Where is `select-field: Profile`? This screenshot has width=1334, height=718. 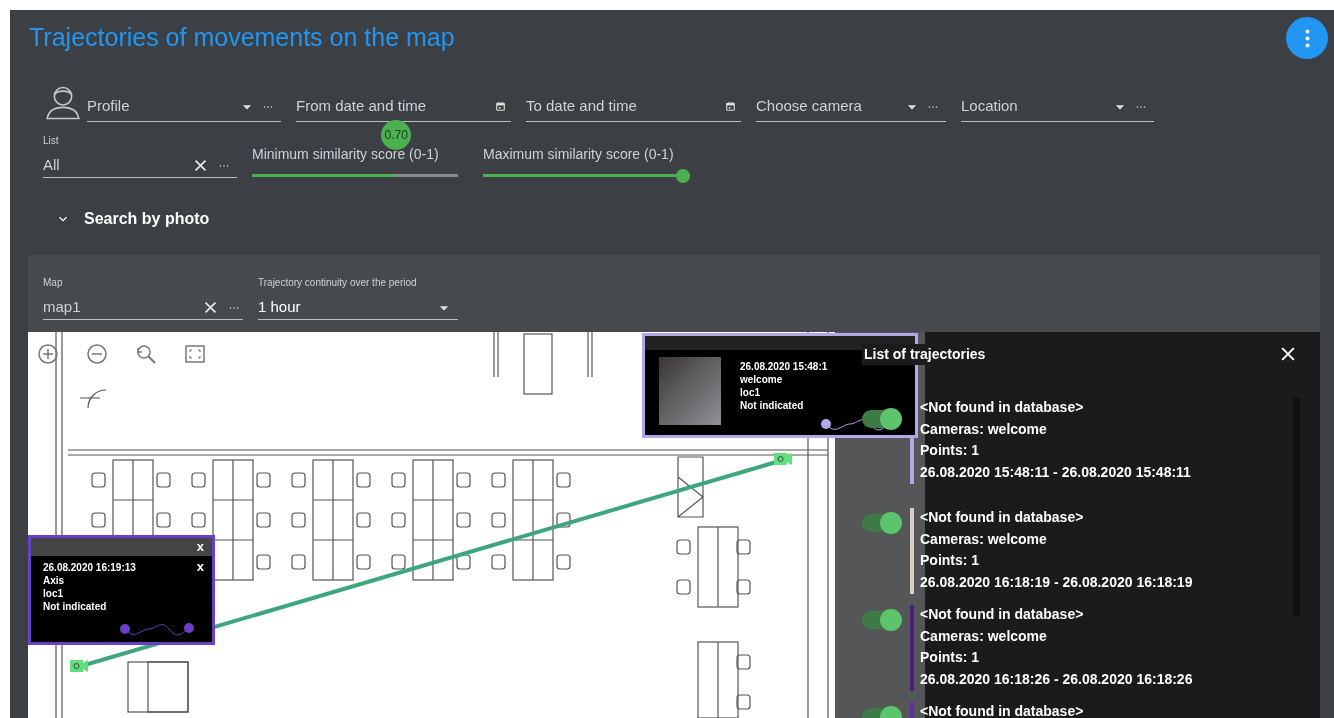
select-field: Profile is located at coordinates (184, 107).